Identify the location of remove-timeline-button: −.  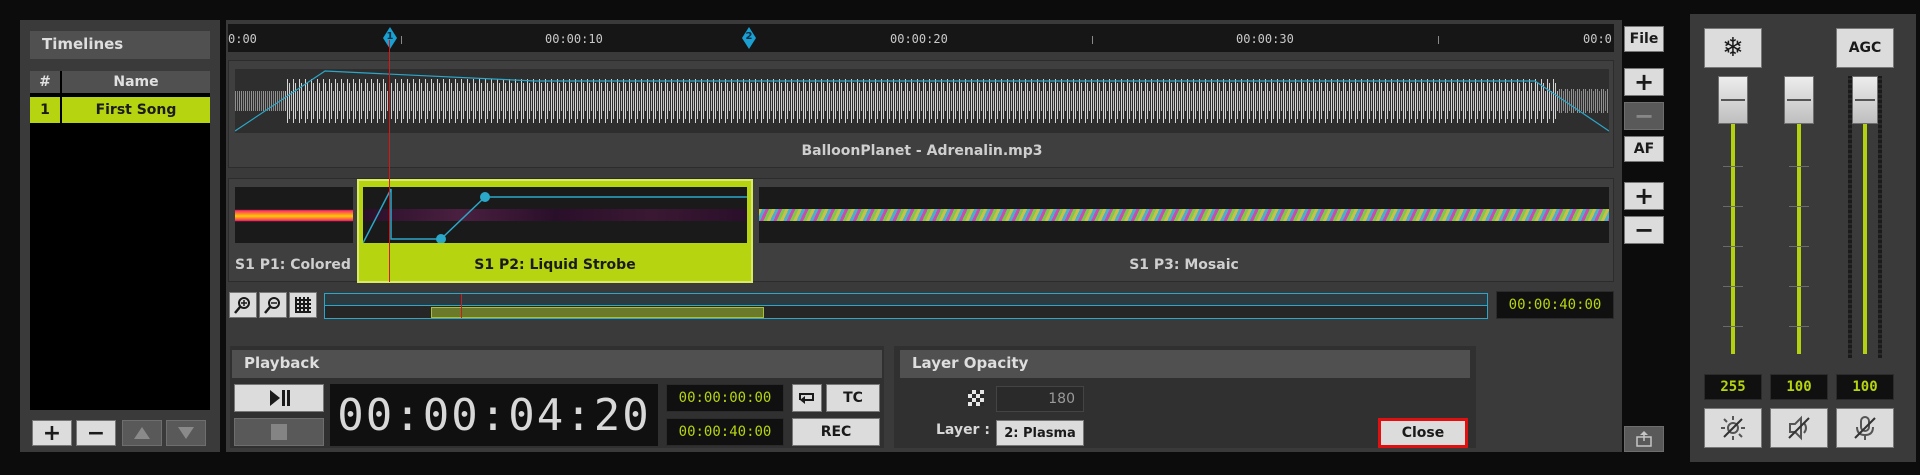
(96, 433).